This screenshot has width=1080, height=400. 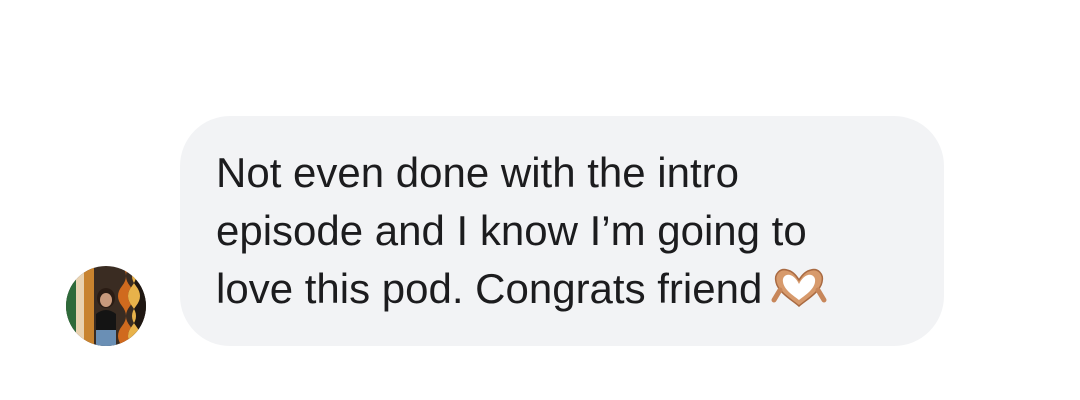 What do you see at coordinates (799, 288) in the screenshot?
I see `heart-hands-emoji-icon` at bounding box center [799, 288].